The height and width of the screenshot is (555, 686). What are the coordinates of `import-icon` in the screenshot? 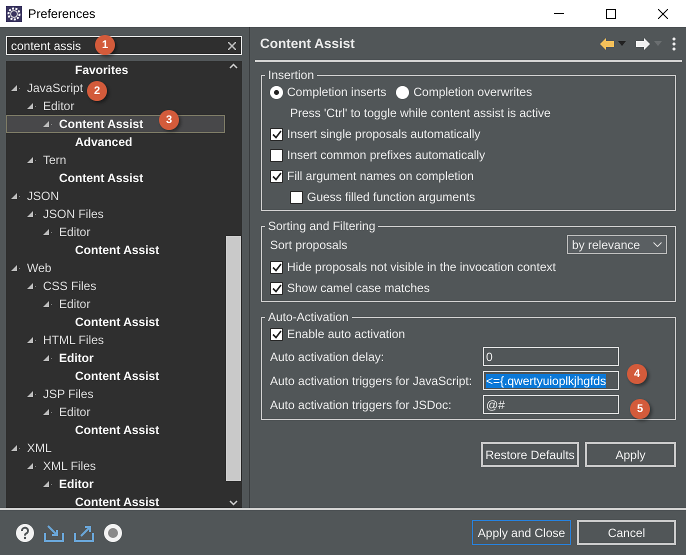 It's located at (54, 533).